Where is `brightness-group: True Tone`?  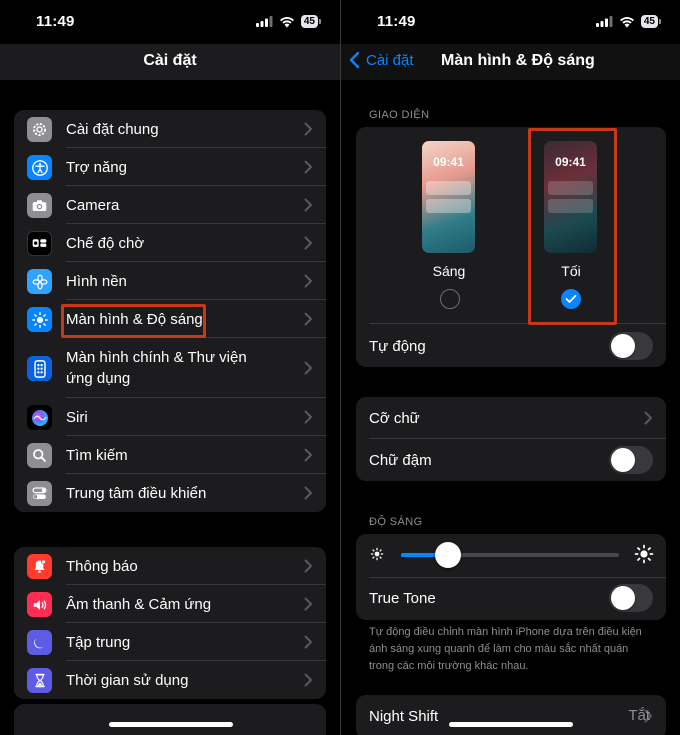 brightness-group: True Tone is located at coordinates (511, 577).